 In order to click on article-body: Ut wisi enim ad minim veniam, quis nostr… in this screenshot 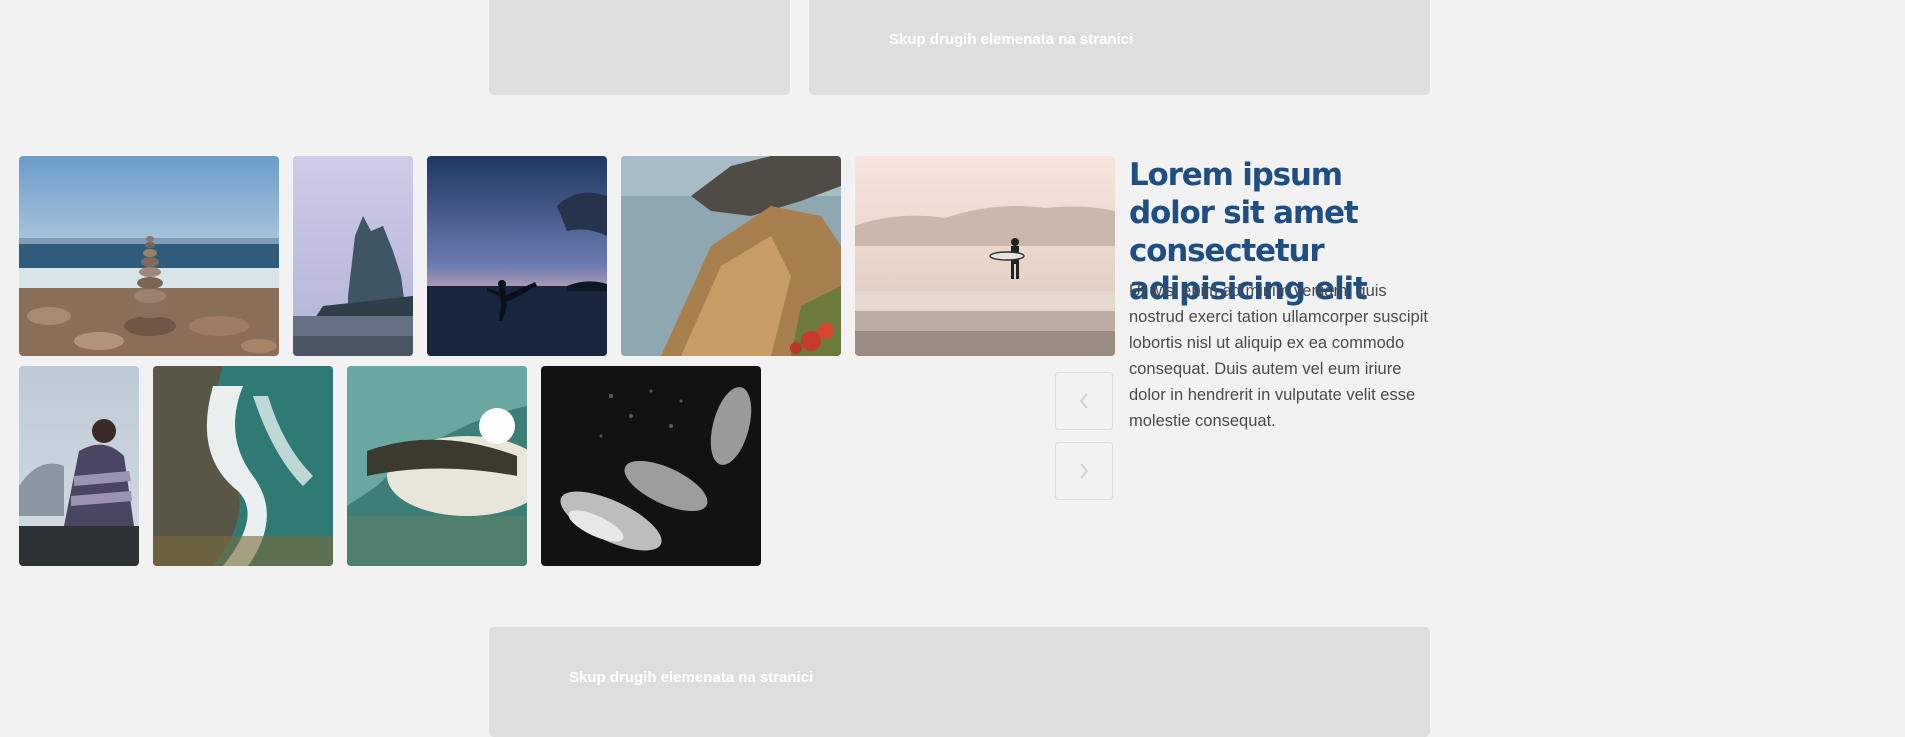, I will do `click(1278, 356)`.